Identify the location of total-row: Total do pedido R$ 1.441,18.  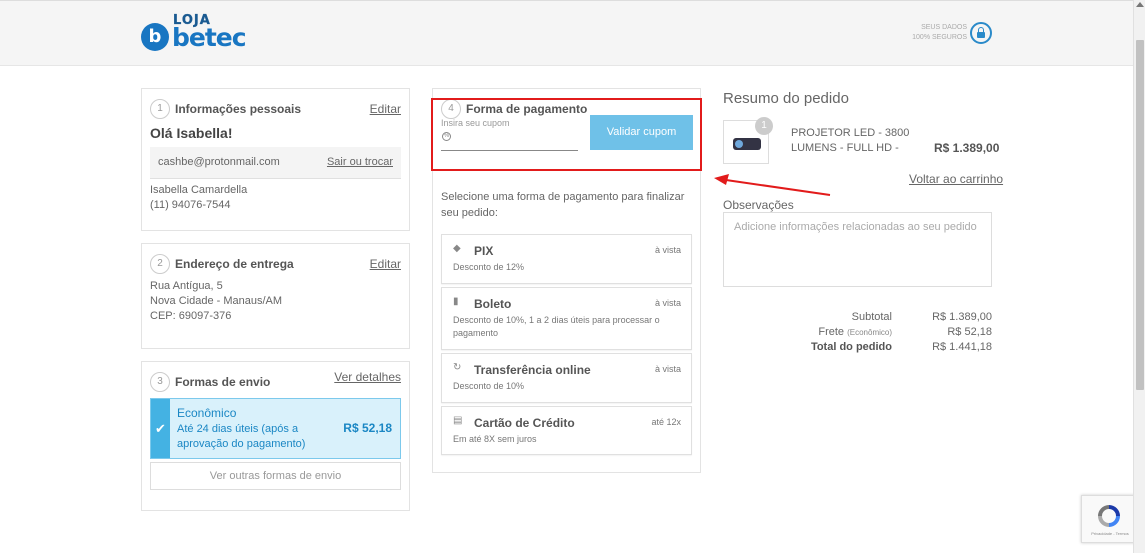
(857, 348).